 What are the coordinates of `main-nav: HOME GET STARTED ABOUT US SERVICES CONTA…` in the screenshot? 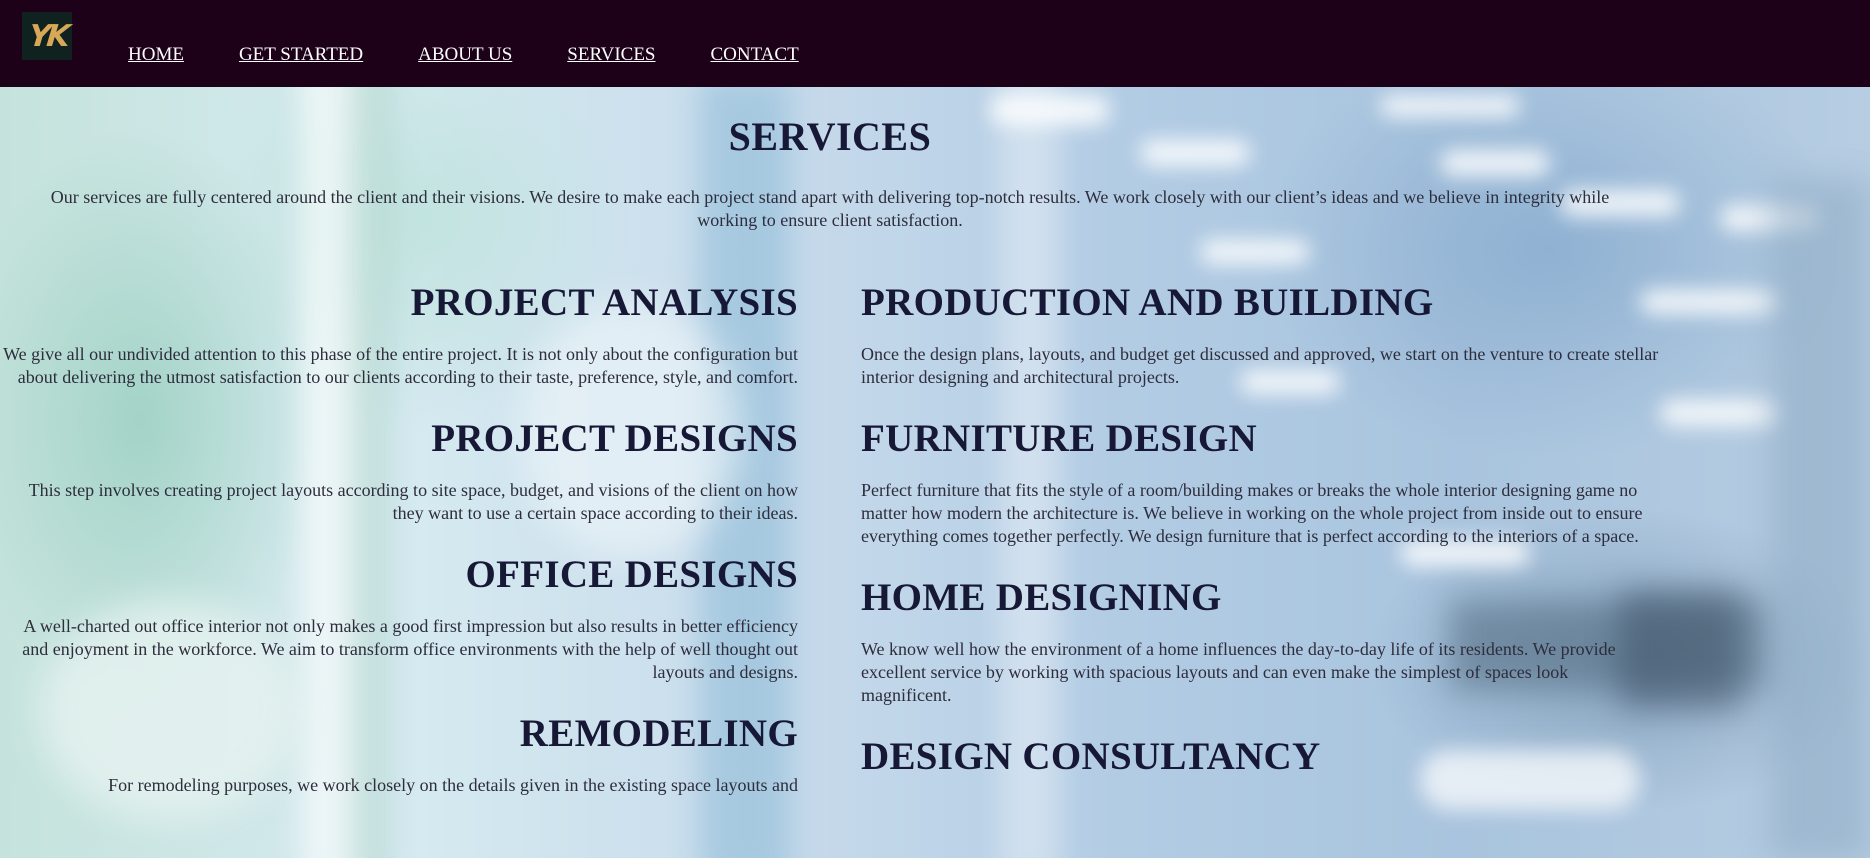 It's located at (491, 55).